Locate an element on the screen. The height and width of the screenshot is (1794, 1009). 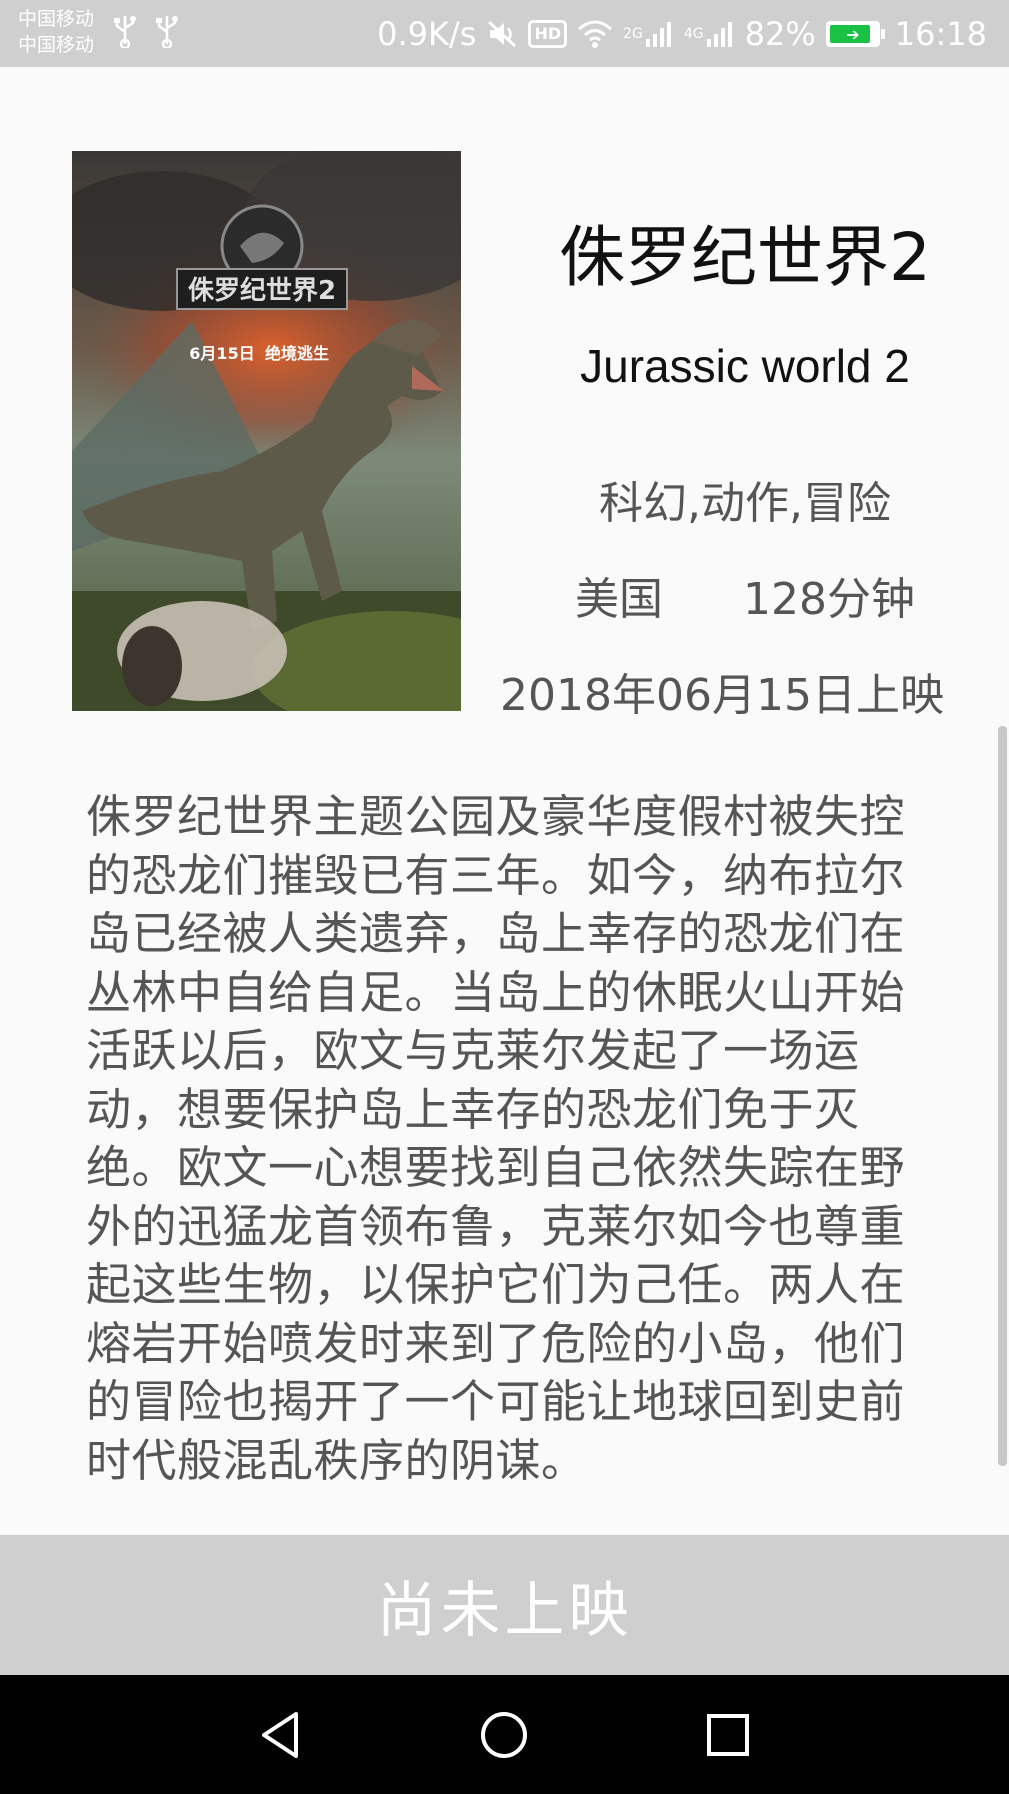
home-icon is located at coordinates (504, 1734).